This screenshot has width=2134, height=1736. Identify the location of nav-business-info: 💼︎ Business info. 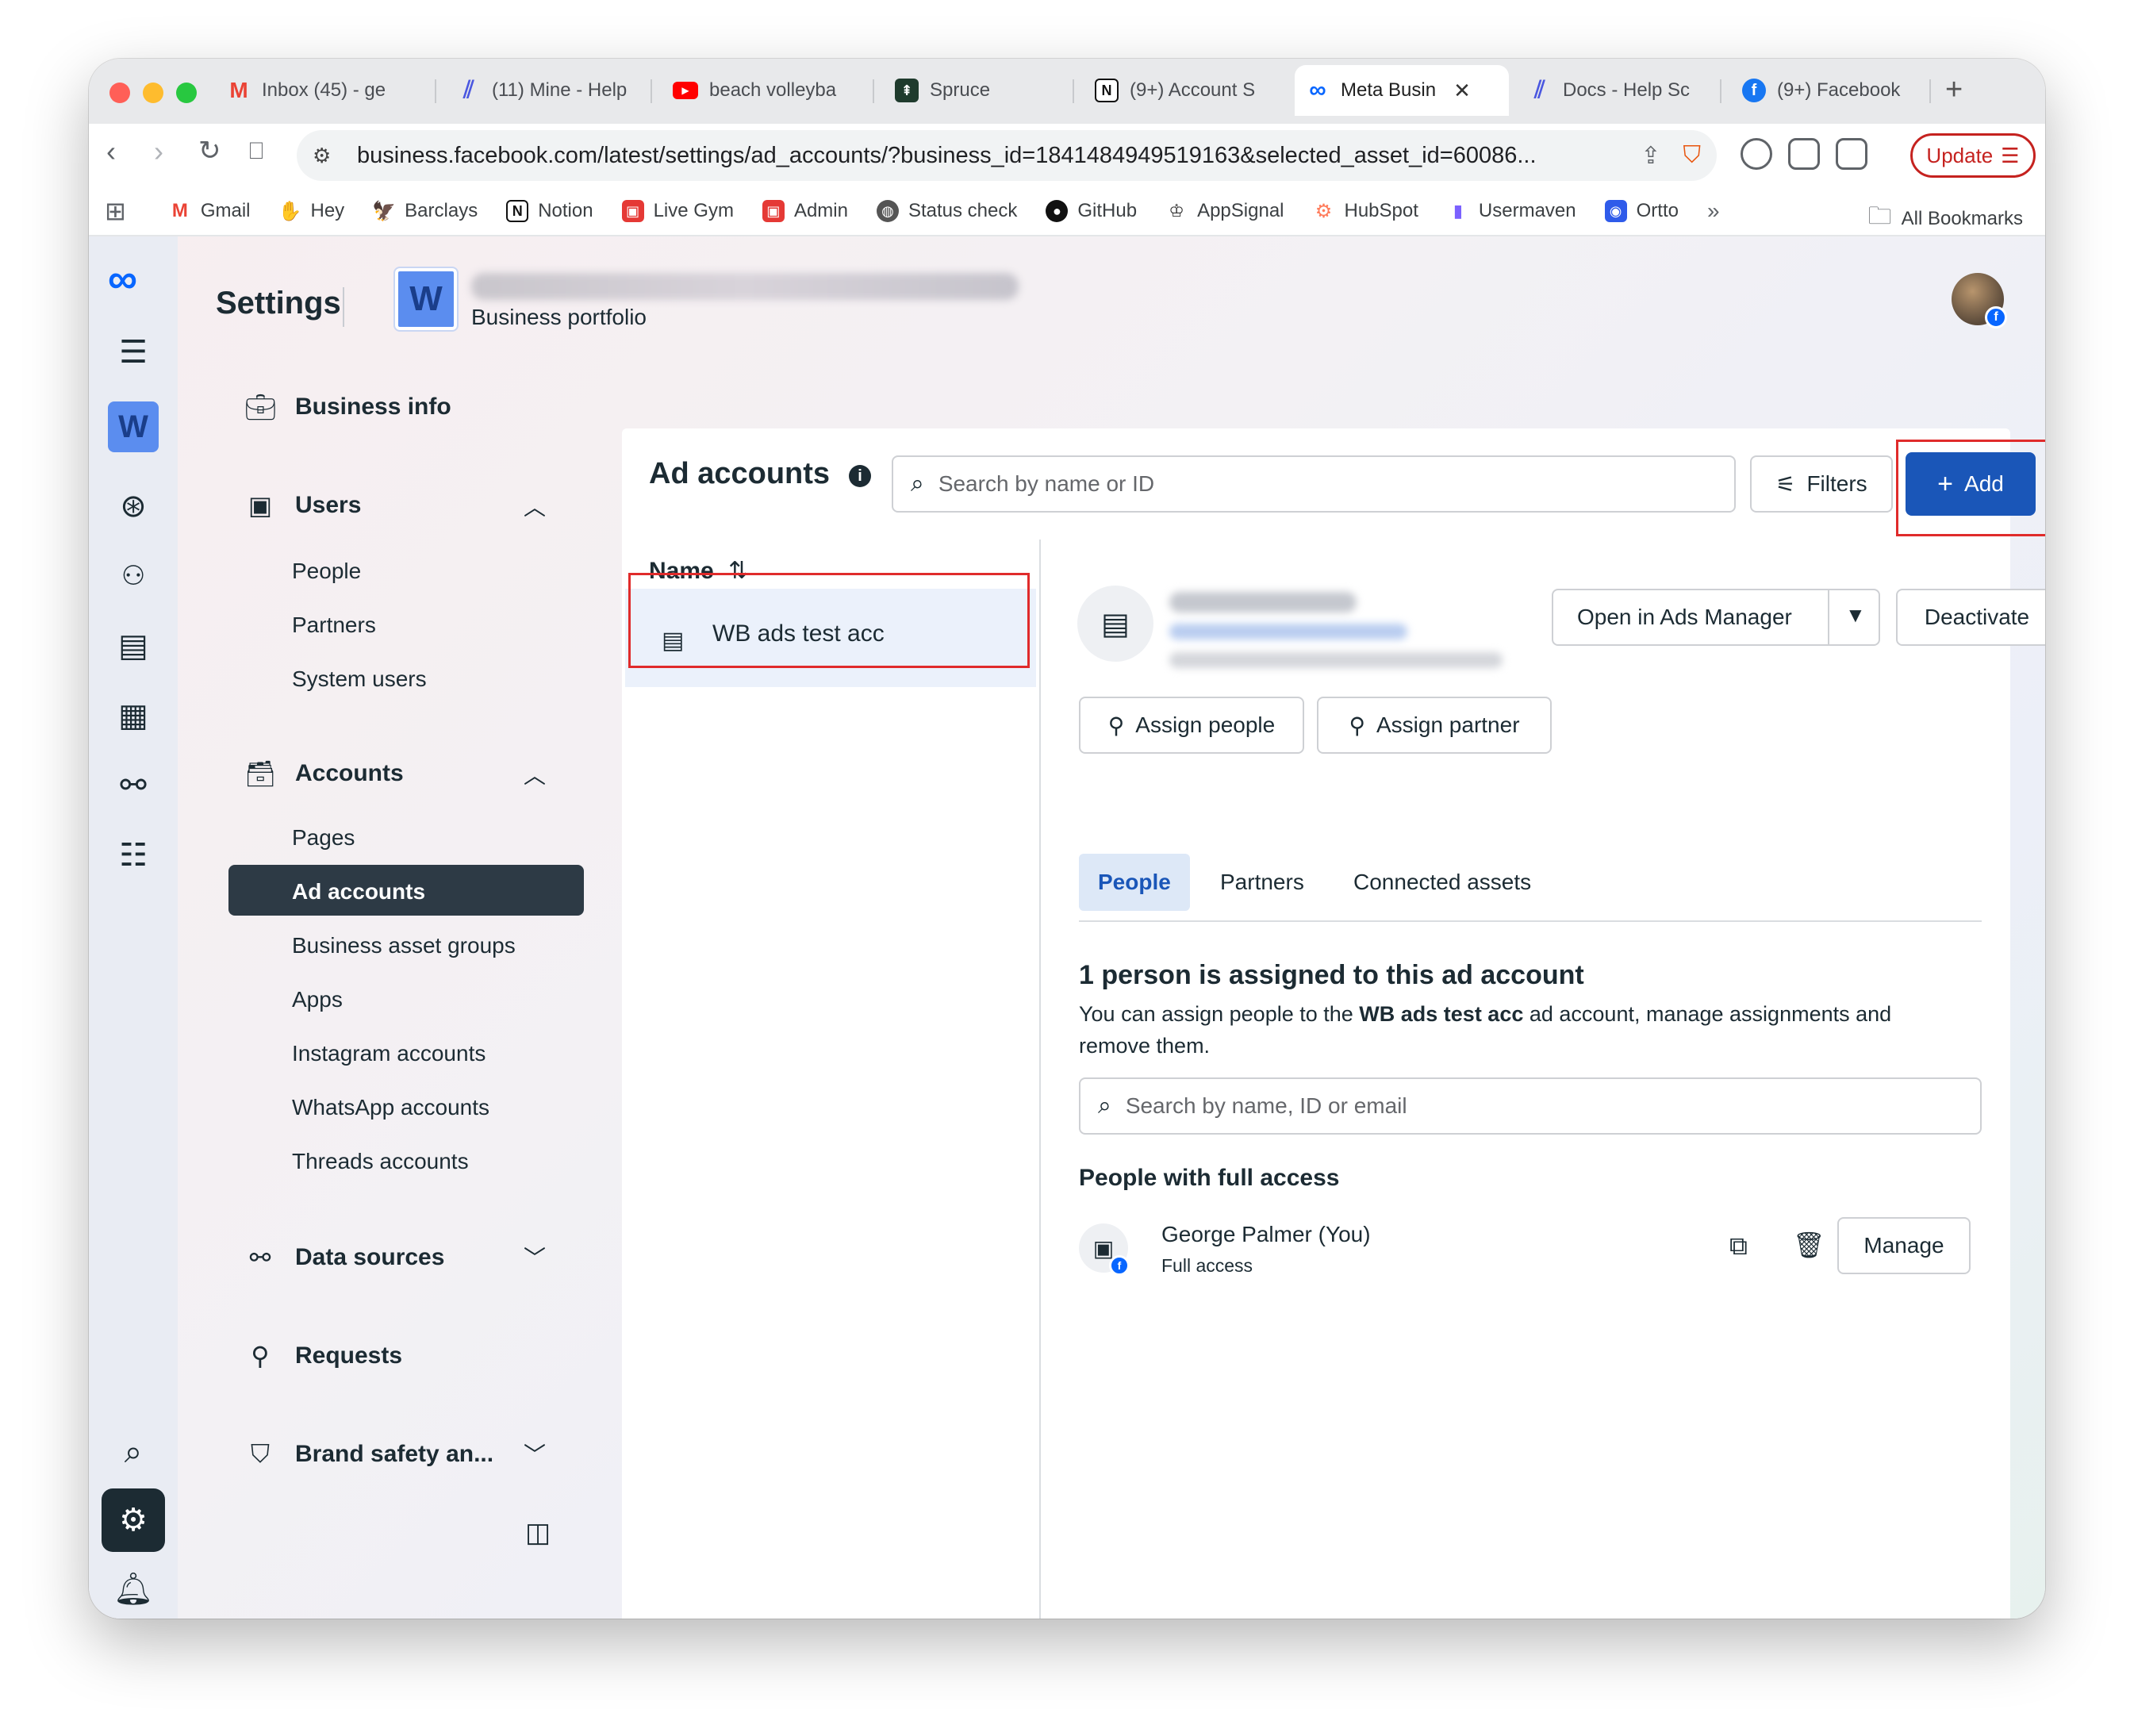
(348, 407).